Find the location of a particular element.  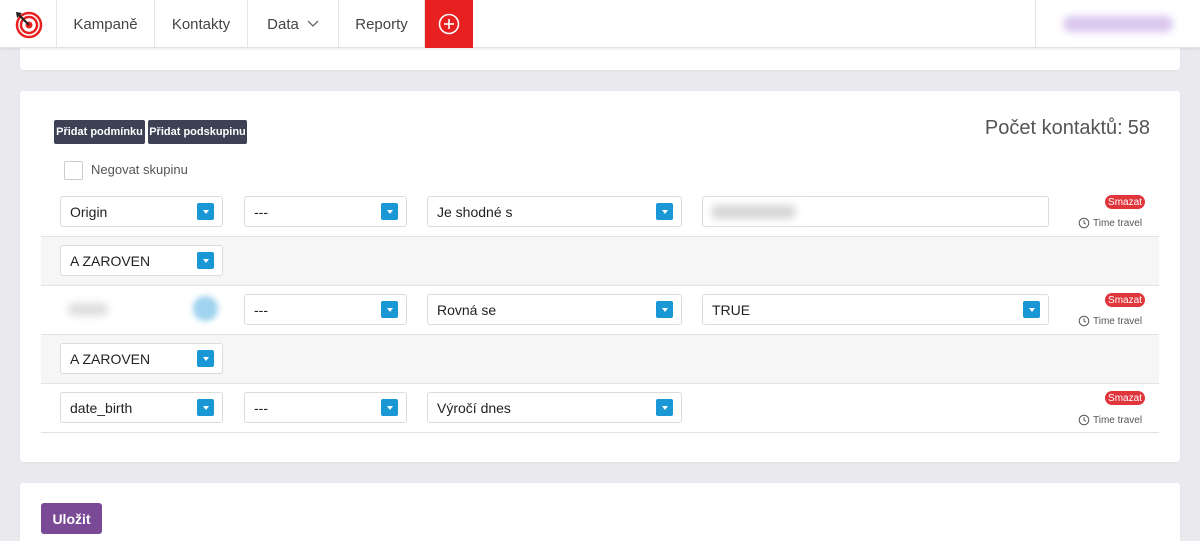

add-condition-button: Přidat podmínku is located at coordinates (99, 132).